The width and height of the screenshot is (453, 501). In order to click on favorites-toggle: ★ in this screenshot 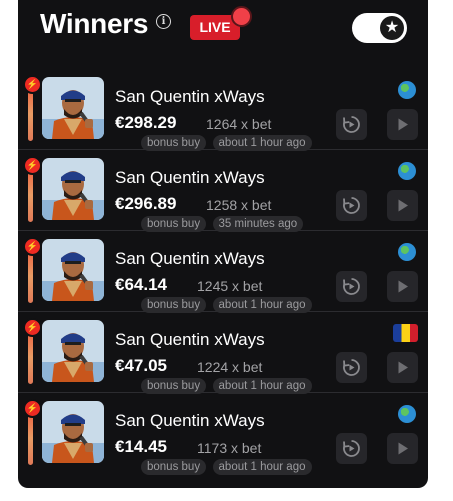, I will do `click(379, 28)`.